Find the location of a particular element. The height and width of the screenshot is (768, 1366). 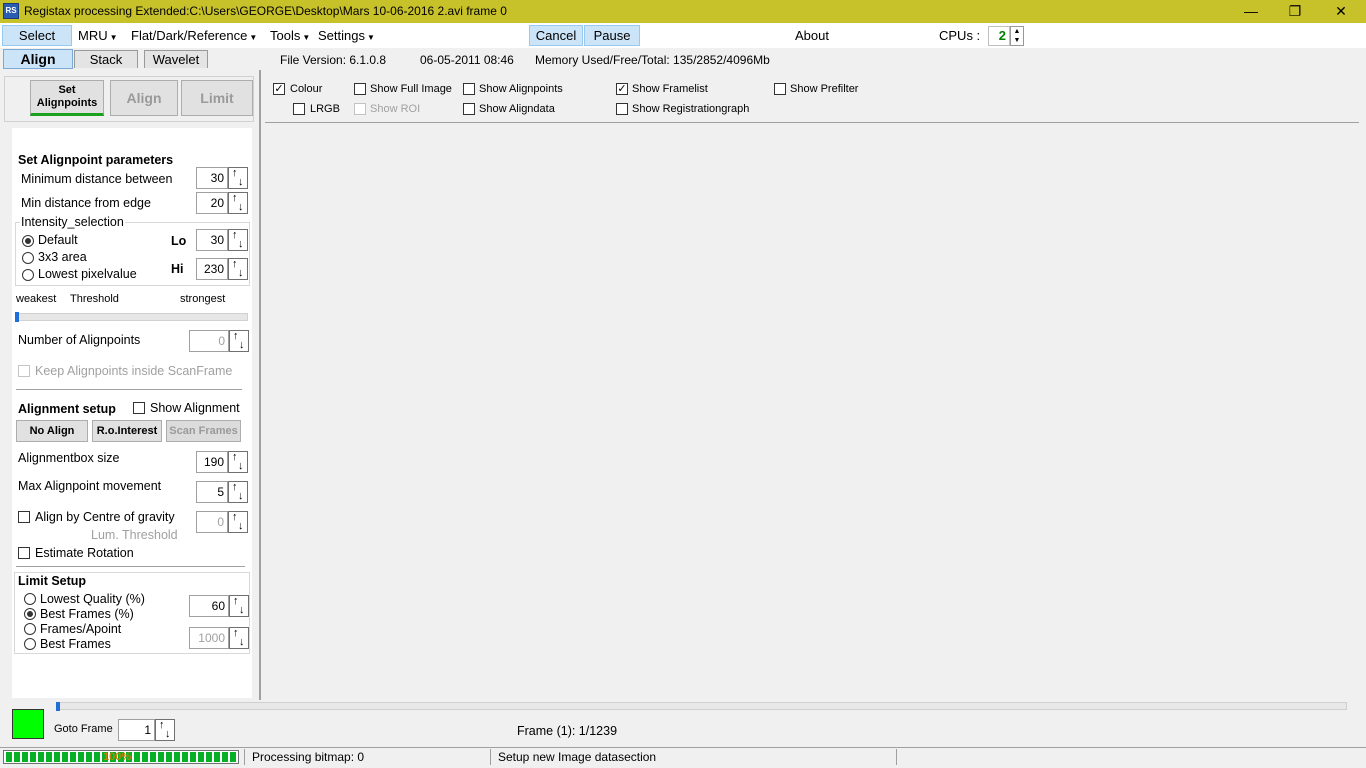

min-distance-spinner: ↑ ↓ is located at coordinates (238, 178).